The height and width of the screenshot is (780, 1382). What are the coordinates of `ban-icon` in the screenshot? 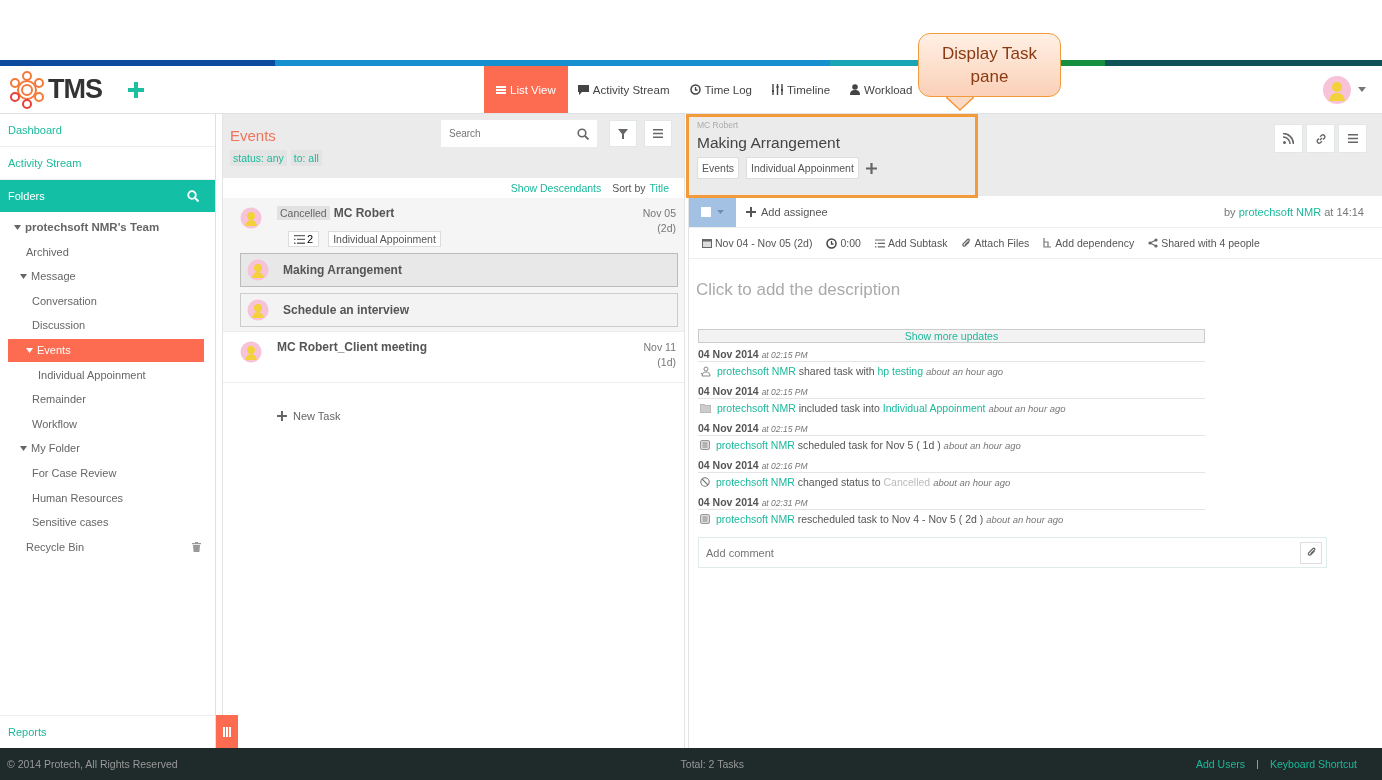 It's located at (705, 482).